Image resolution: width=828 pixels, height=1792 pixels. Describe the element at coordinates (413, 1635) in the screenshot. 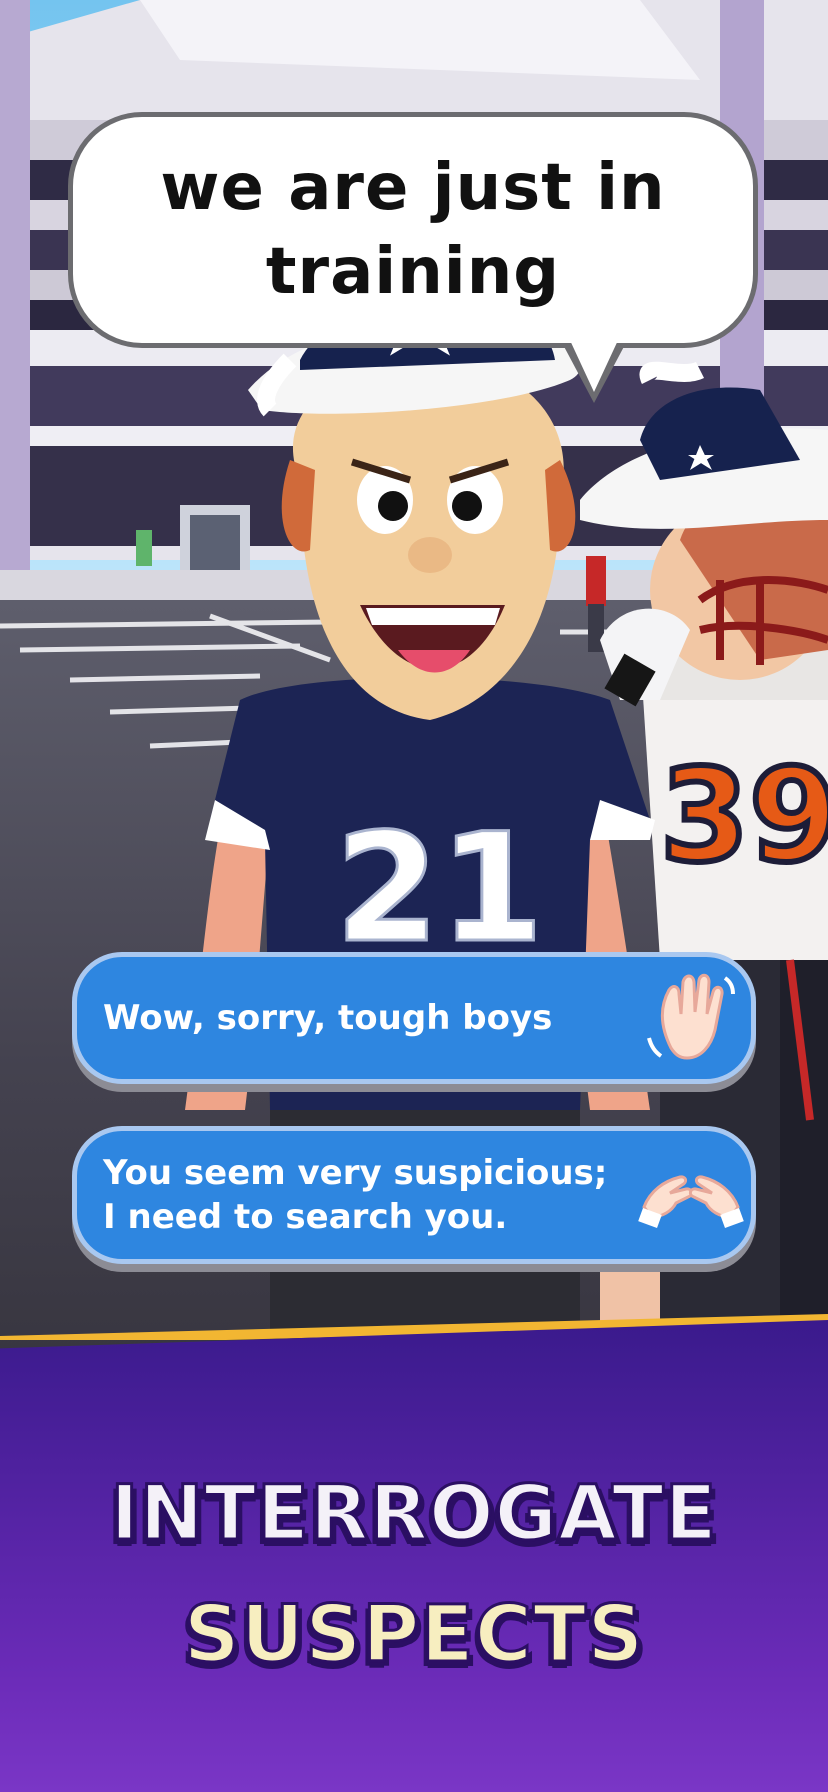

I see `banner-title-line2: SUSPECTS` at that location.